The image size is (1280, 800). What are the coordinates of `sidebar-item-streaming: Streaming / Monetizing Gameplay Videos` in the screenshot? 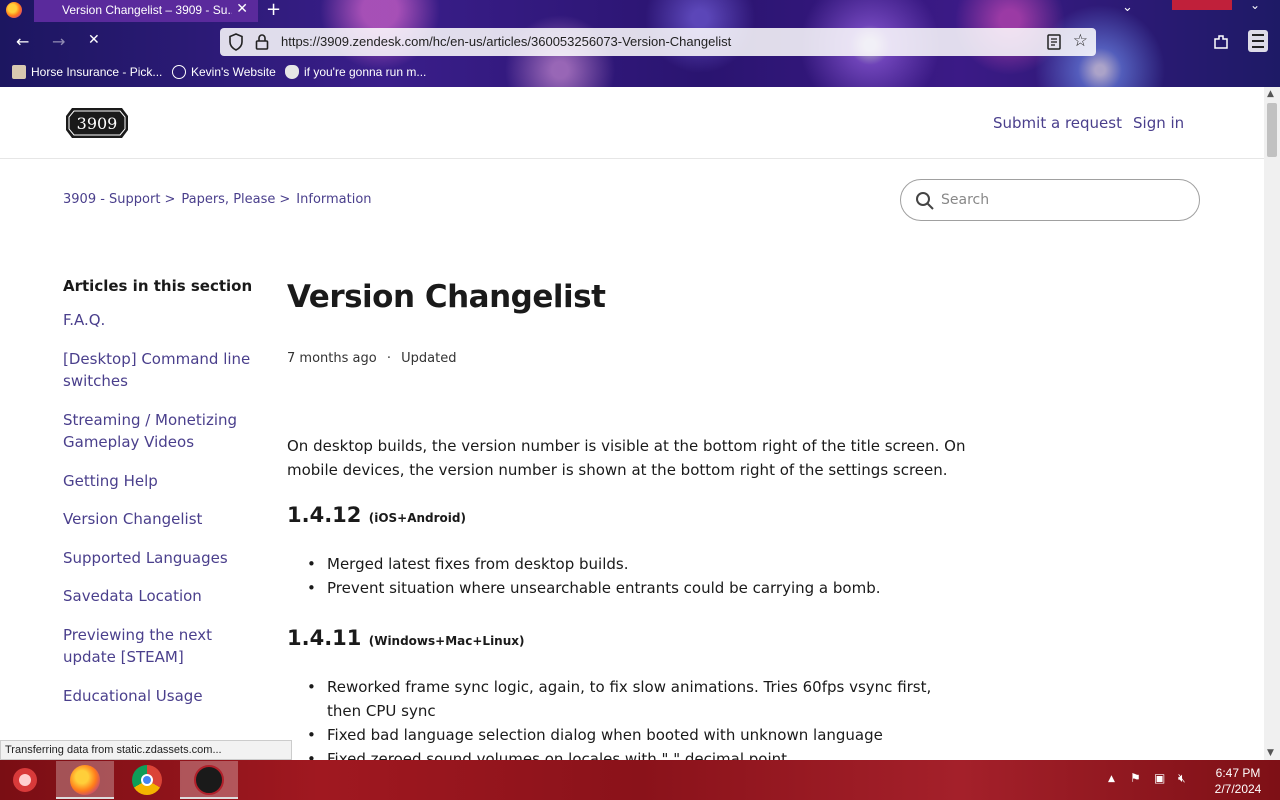 It's located at (163, 431).